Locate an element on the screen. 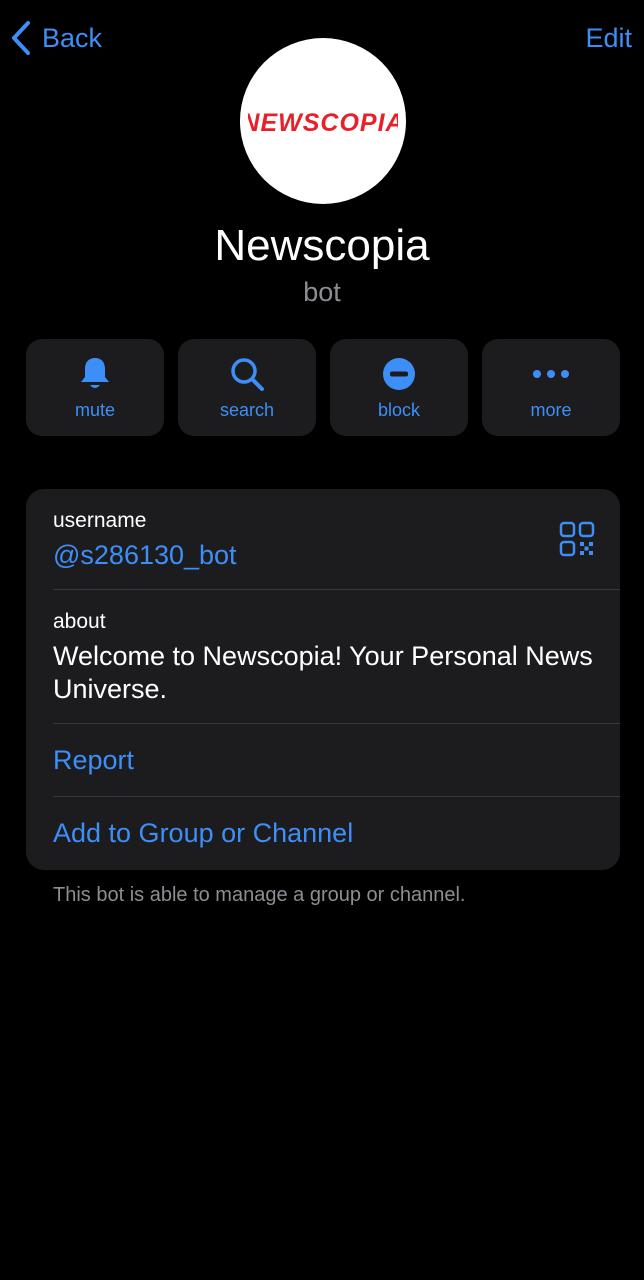 The height and width of the screenshot is (1280, 644). avatar: NEWSCOPIA is located at coordinates (323, 121).